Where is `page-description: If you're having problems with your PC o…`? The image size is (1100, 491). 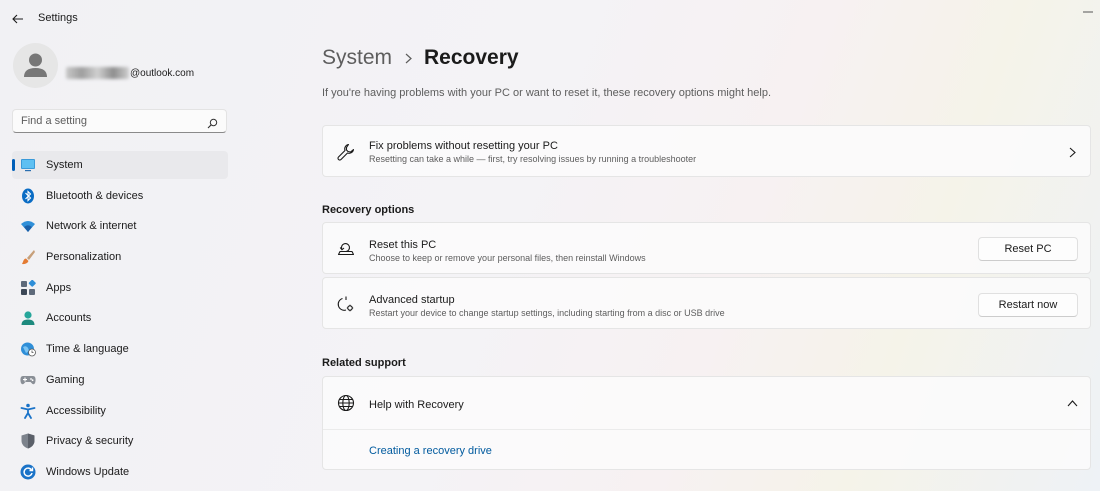
page-description: If you're having problems with your PC o… is located at coordinates (547, 93).